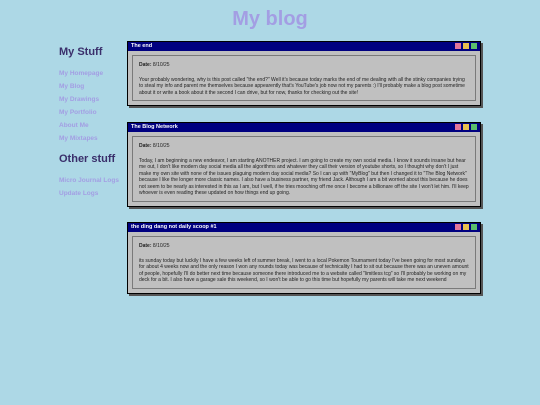 Image resolution: width=540 pixels, height=405 pixels. I want to click on post-title: The end, so click(142, 46).